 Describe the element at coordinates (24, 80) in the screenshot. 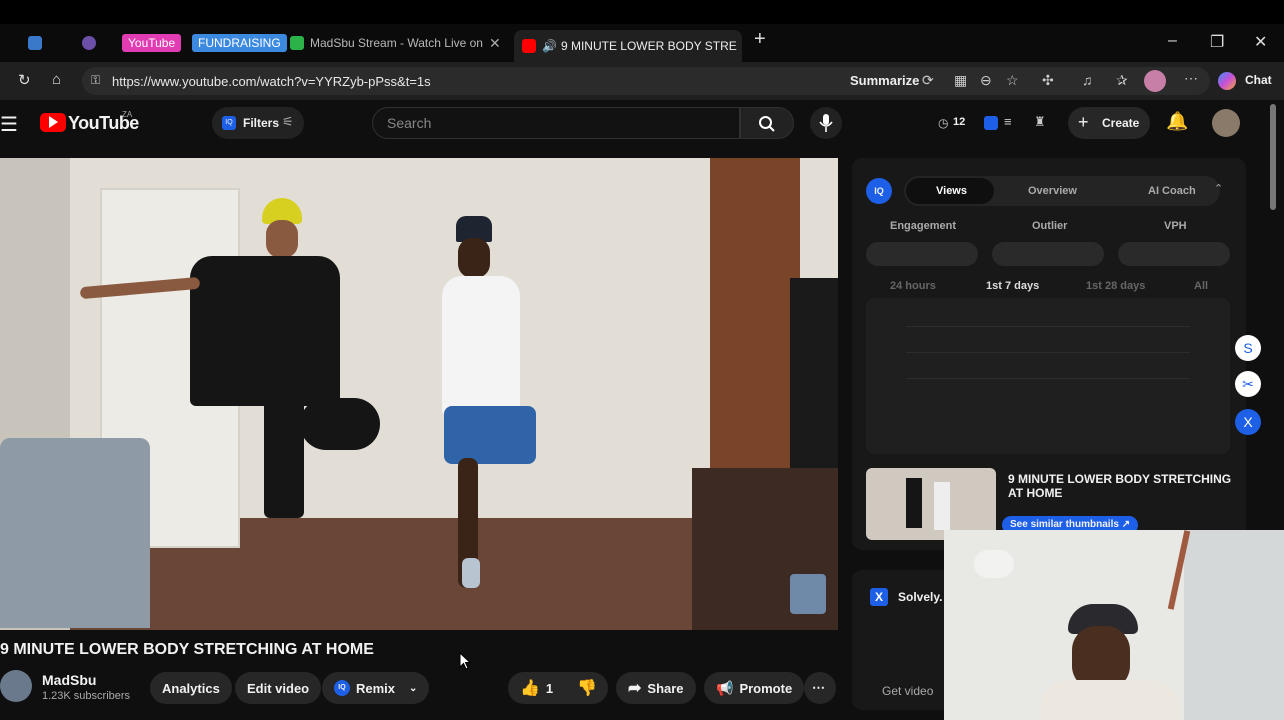

I see `reload-icon: ↻` at that location.